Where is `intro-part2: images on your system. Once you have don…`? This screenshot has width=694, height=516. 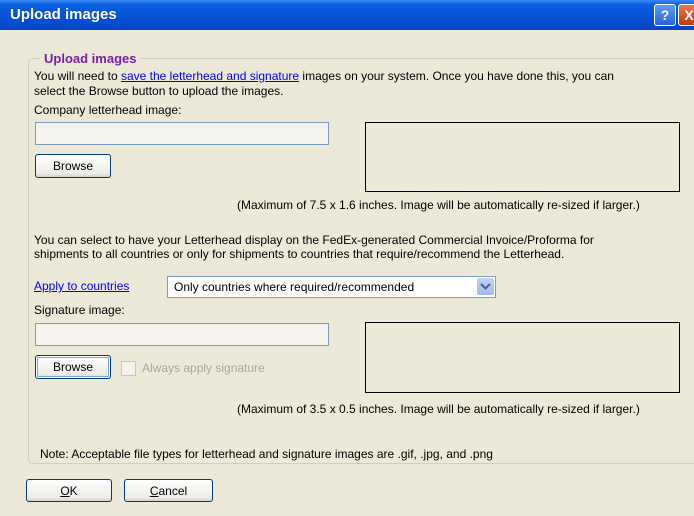
intro-part2: images on your system. Once you have don… is located at coordinates (456, 76).